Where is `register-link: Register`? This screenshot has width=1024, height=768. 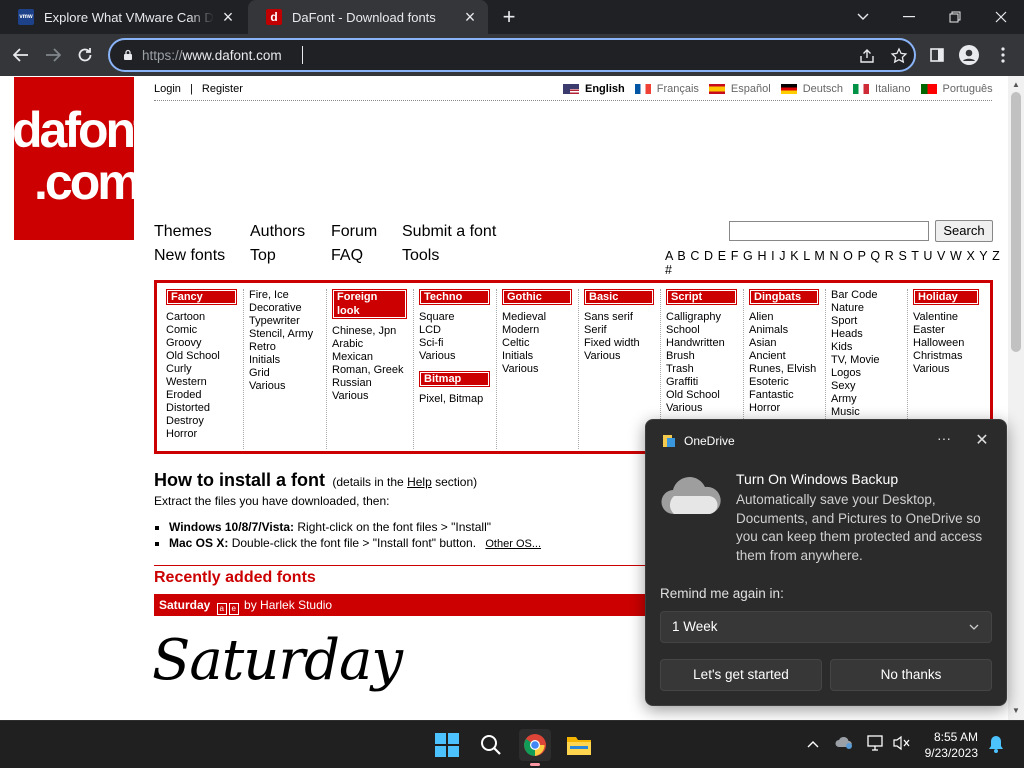
register-link: Register is located at coordinates (222, 89).